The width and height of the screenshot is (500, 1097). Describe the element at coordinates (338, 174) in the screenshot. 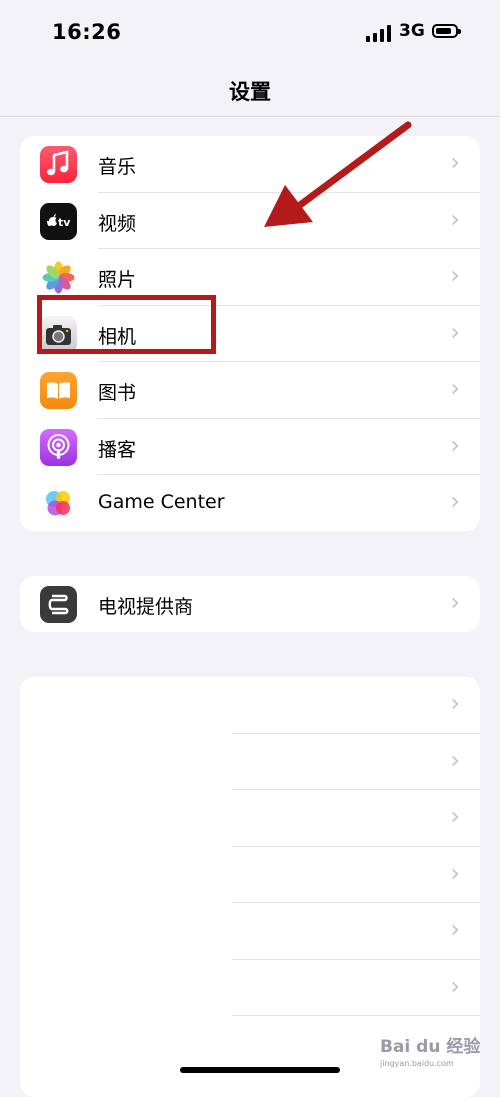

I see `red-arrow-annotation` at that location.